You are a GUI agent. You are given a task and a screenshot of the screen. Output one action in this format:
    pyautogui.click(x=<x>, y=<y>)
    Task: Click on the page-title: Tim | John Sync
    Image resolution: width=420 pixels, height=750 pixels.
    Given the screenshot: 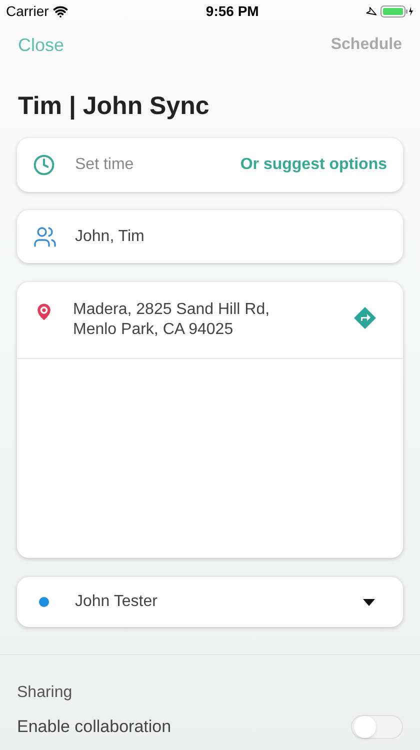 What is the action you would take?
    pyautogui.click(x=113, y=106)
    